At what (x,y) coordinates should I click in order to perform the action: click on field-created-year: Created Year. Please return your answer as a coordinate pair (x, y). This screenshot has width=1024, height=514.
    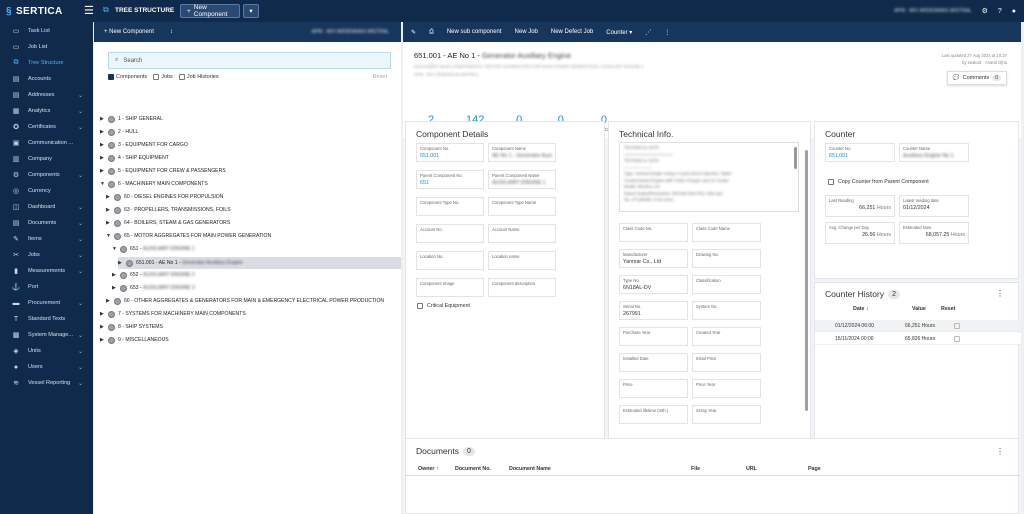
    Looking at the image, I should click on (726, 336).